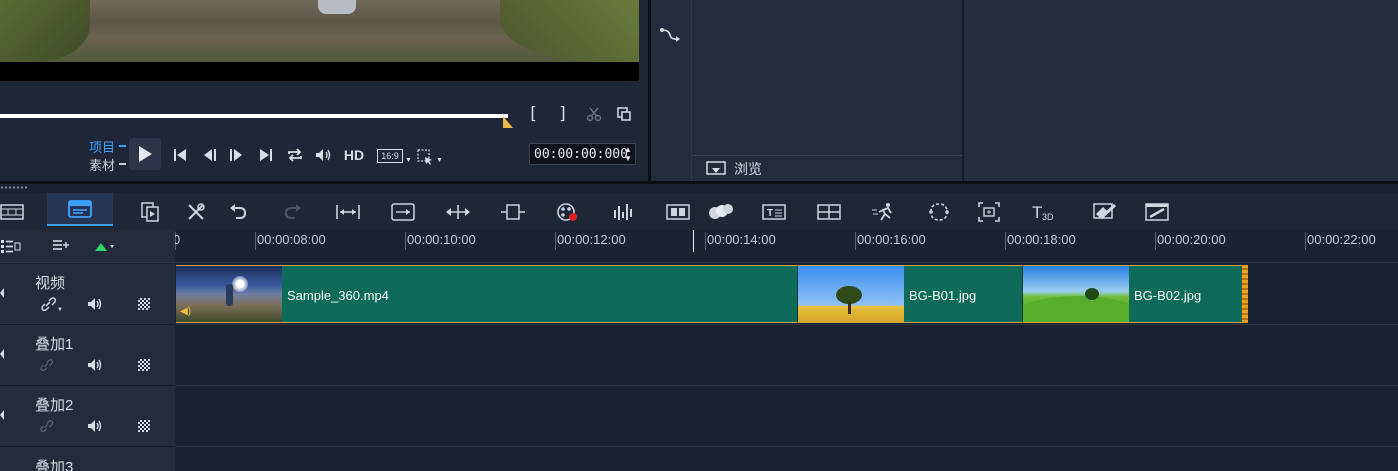 The image size is (1398, 471). Describe the element at coordinates (826, 90) in the screenshot. I see `library-panel` at that location.